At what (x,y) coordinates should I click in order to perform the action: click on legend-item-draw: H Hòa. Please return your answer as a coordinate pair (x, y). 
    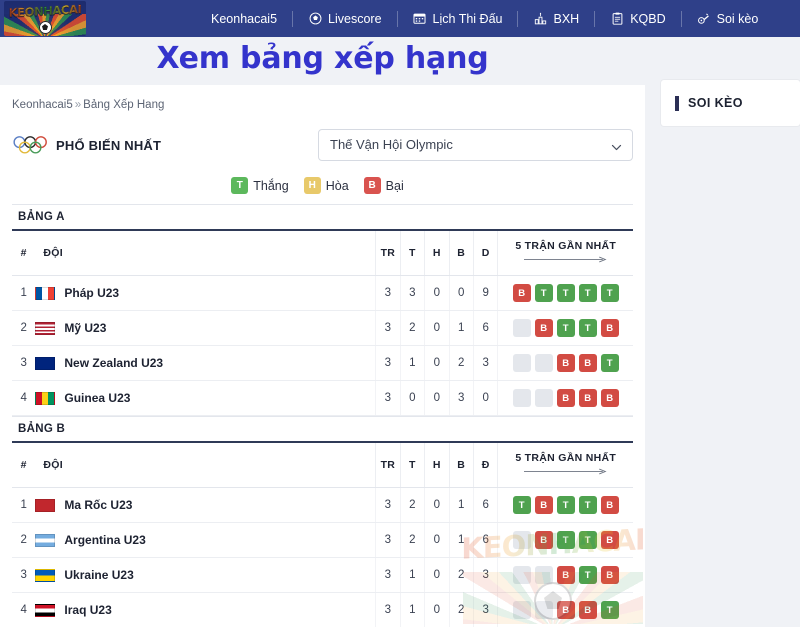
    Looking at the image, I should click on (326, 185).